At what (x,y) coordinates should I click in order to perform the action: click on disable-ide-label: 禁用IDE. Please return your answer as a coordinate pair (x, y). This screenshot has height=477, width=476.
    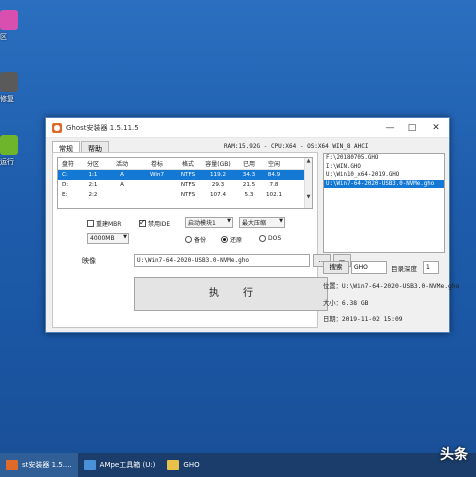
    Looking at the image, I should click on (159, 224).